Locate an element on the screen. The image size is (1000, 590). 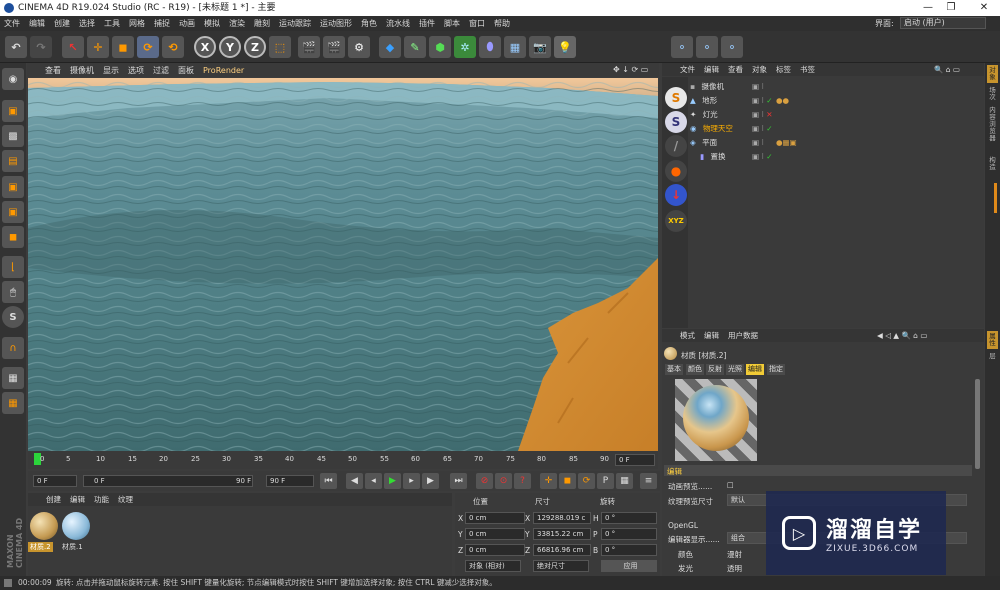
snap-icon: S is located at coordinates (13, 317).